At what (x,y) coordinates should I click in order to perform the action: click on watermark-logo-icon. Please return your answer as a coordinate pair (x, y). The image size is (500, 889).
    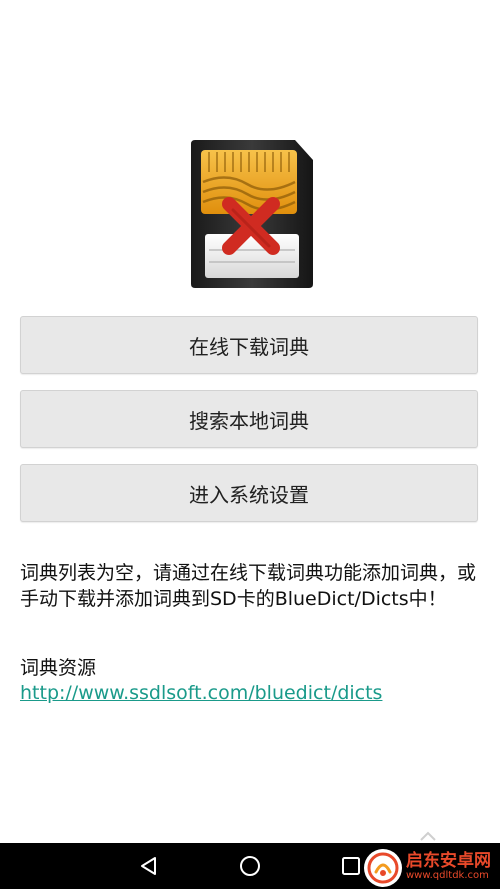
    Looking at the image, I should click on (383, 867).